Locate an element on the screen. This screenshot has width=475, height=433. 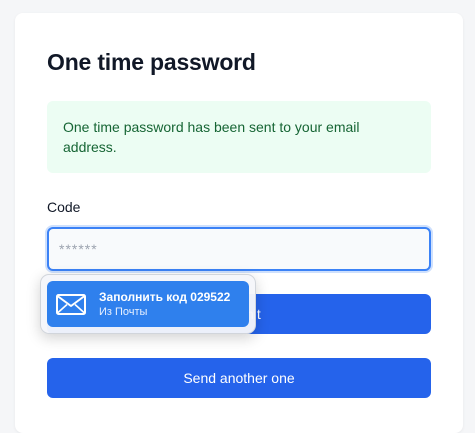
mail-icon is located at coordinates (71, 304).